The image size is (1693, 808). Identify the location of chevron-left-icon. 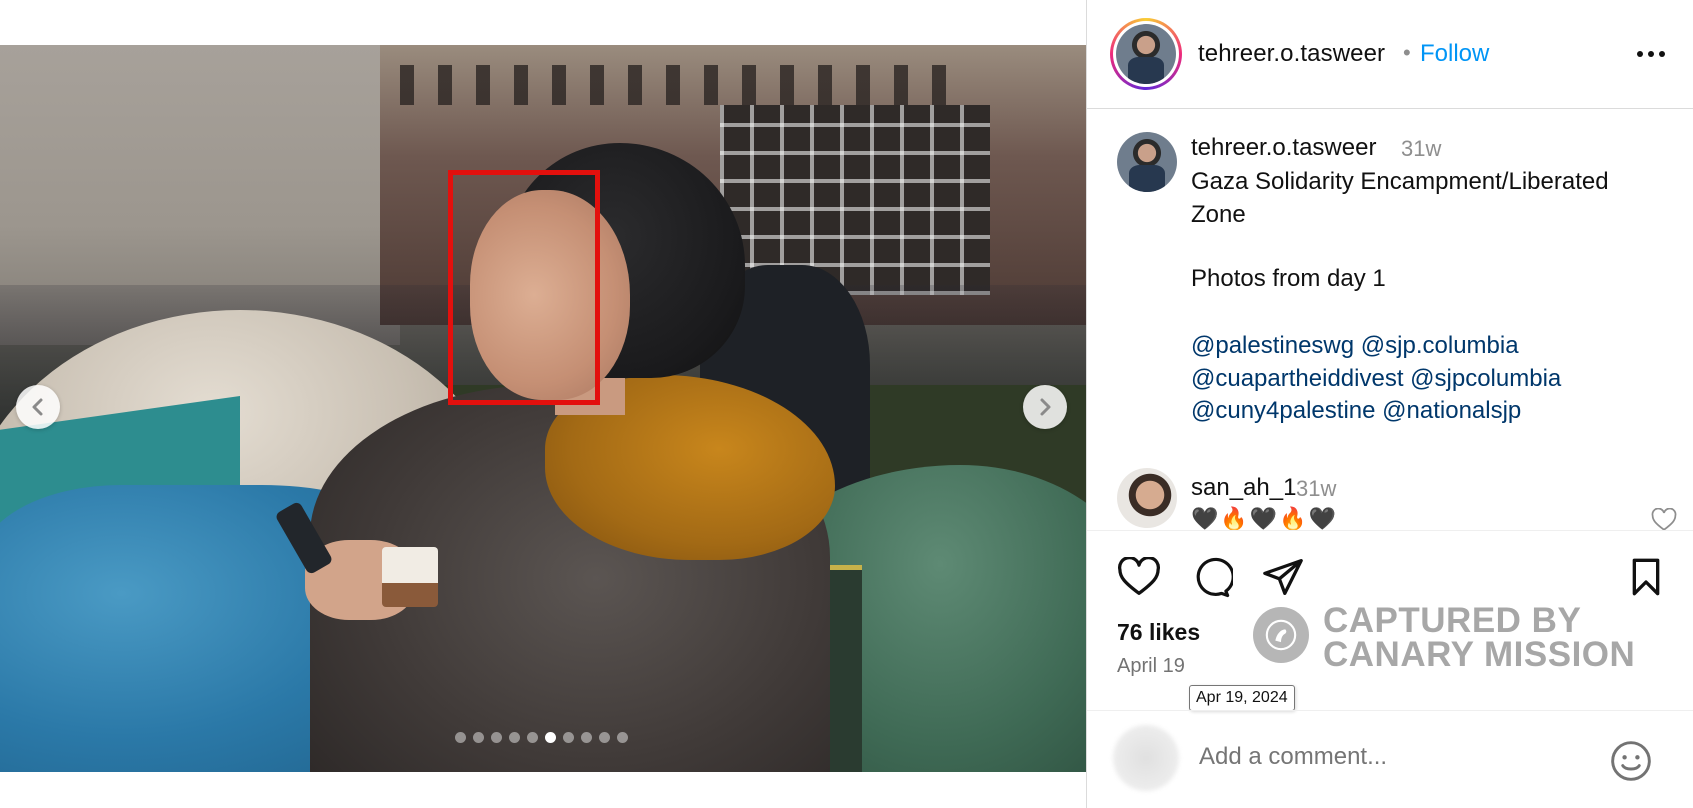
(37, 407).